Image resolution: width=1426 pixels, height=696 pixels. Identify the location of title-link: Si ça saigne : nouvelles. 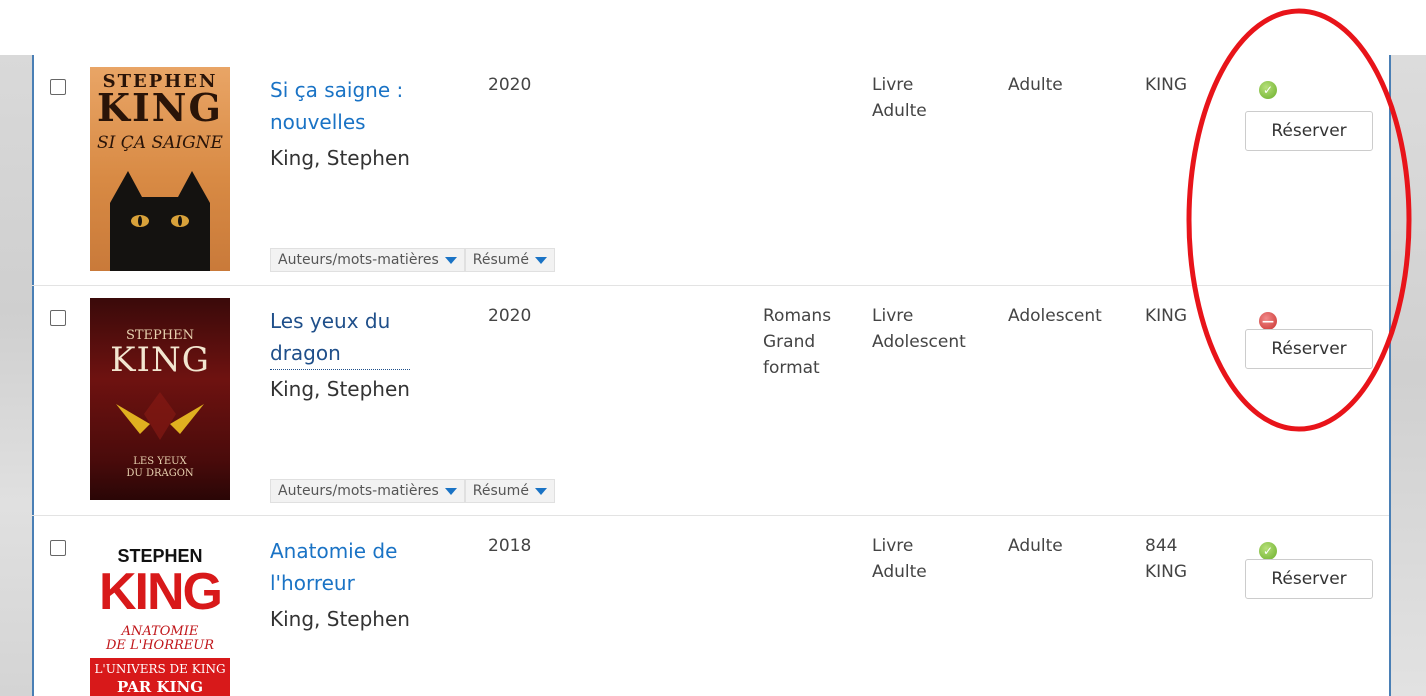
(370, 106).